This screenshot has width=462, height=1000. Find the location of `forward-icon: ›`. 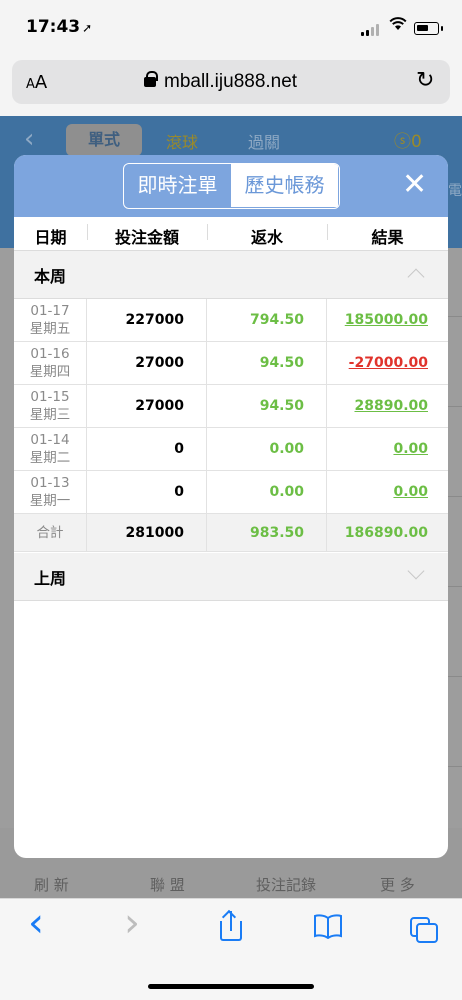

forward-icon: › is located at coordinates (132, 923).